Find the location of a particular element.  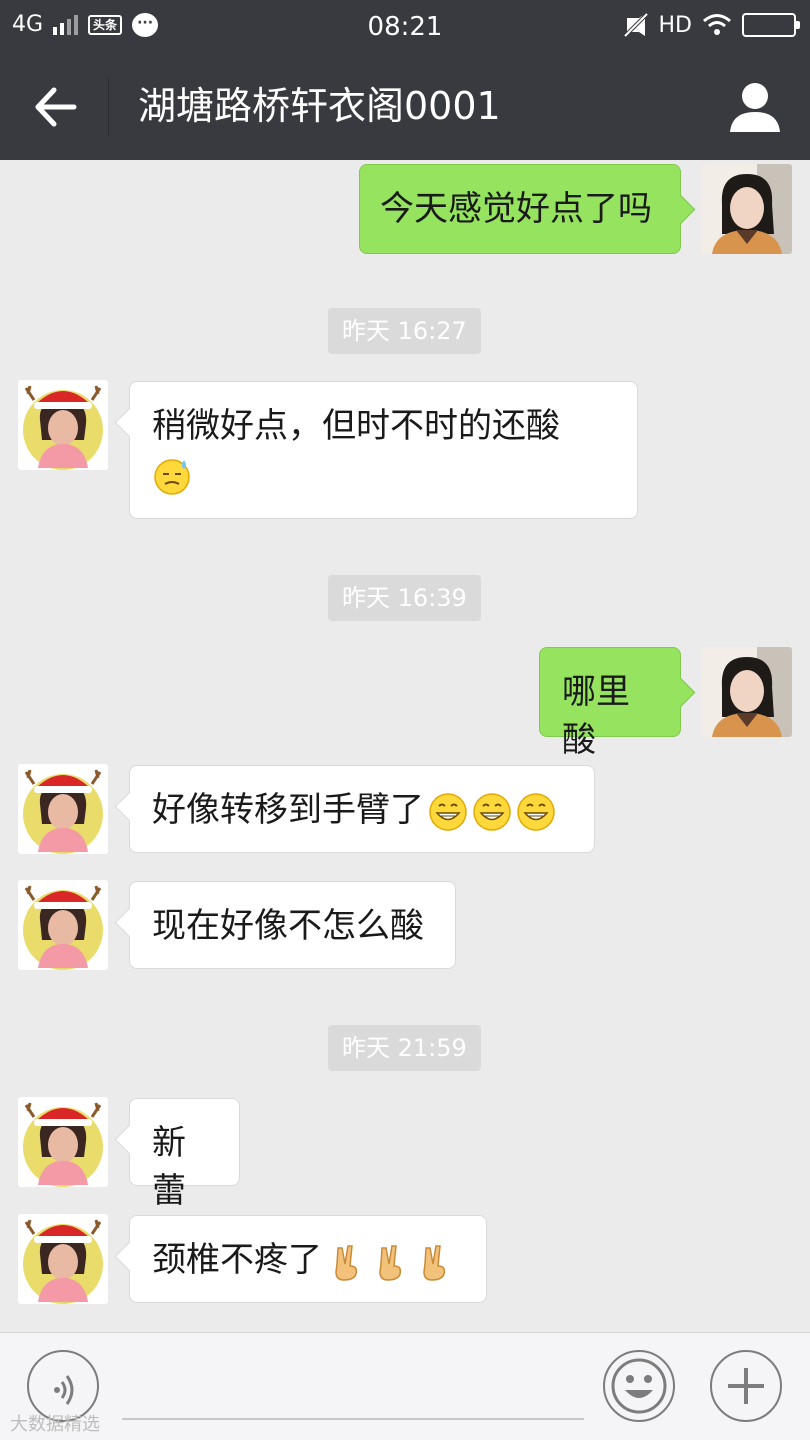

more-button is located at coordinates (746, 1386).